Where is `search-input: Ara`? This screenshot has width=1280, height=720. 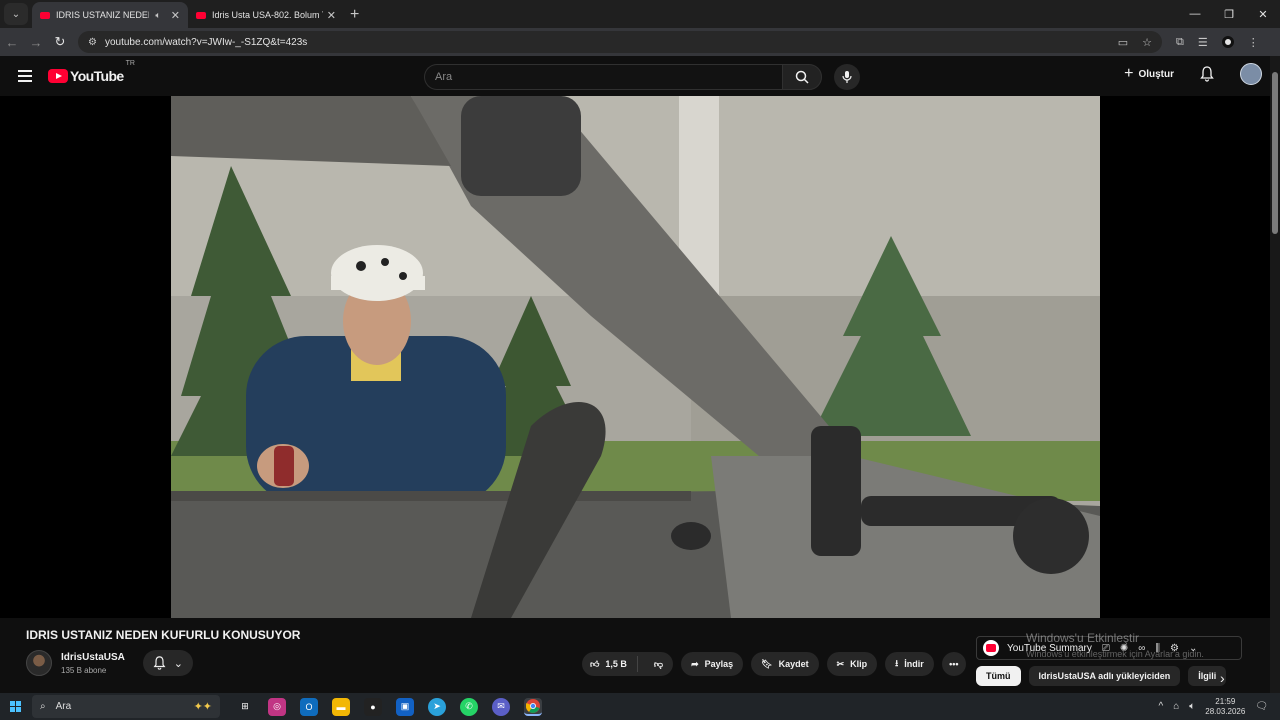 search-input: Ara is located at coordinates (603, 77).